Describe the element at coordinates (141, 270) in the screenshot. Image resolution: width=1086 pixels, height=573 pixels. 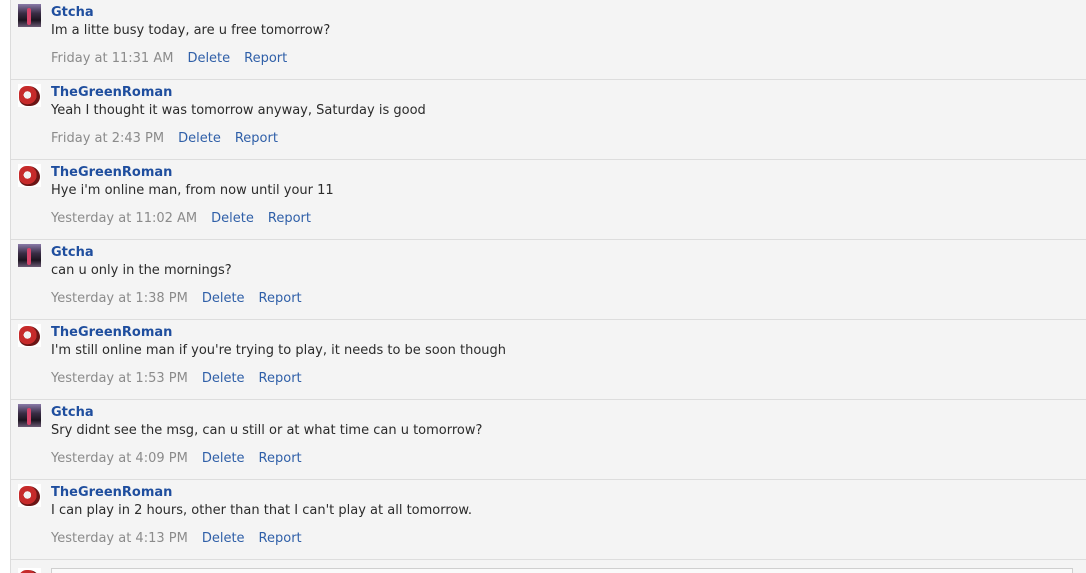
I see `message-text: can u only in the mornings?` at that location.